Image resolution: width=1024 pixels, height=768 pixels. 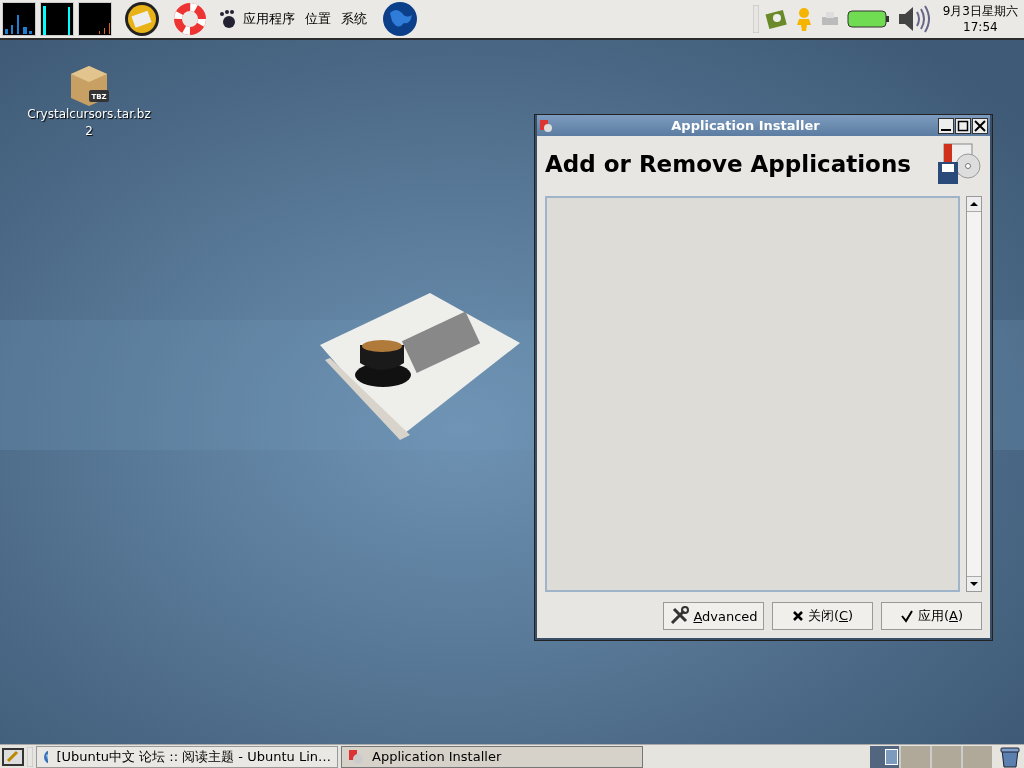 I want to click on scrollbar, so click(x=974, y=394).